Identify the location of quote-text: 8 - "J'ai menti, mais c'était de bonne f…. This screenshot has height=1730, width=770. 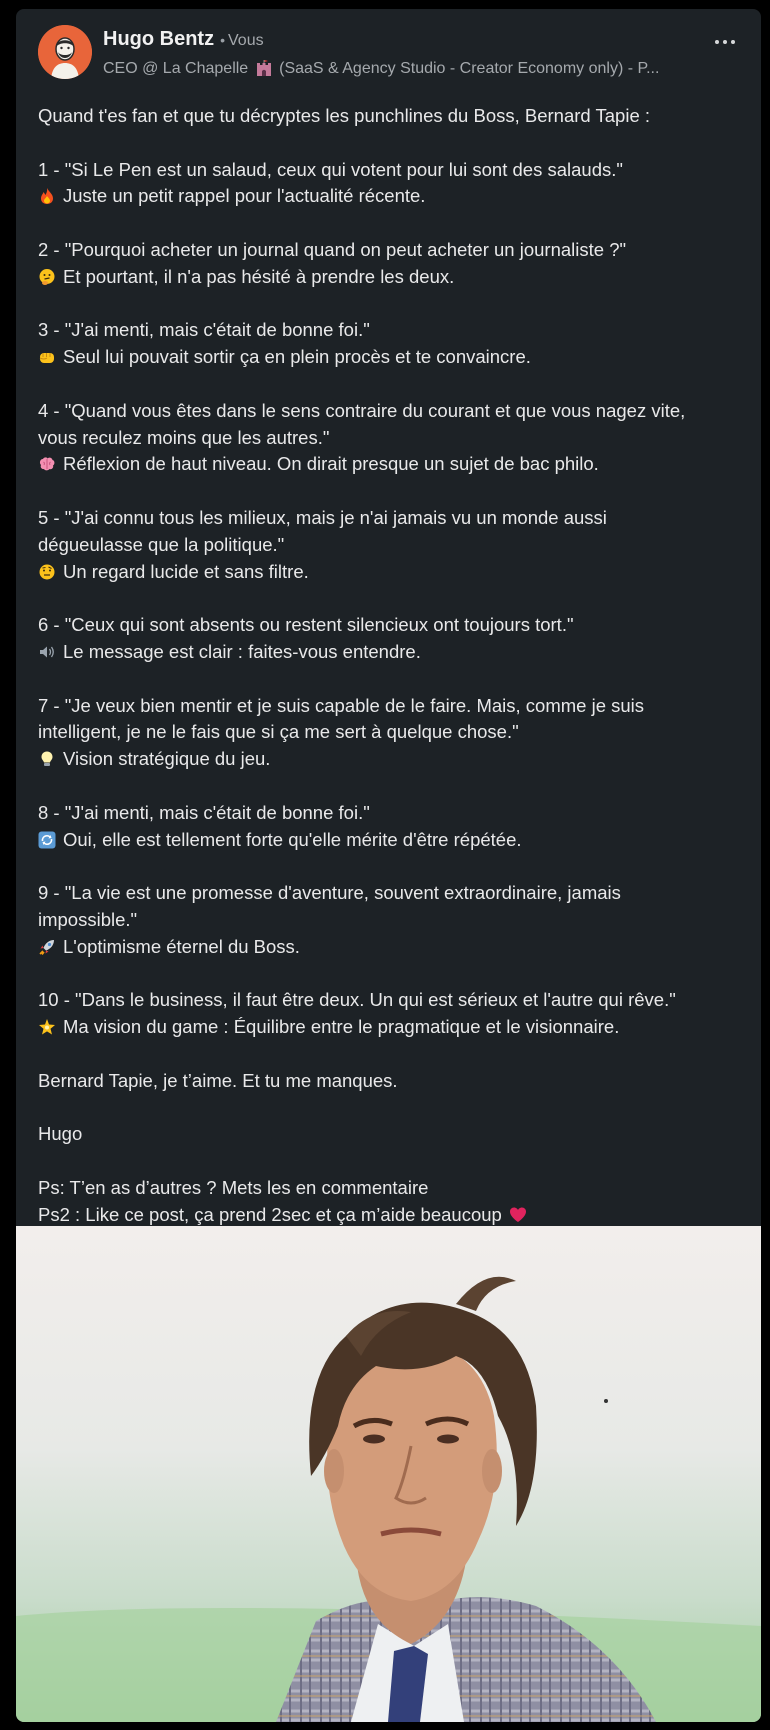
(204, 812).